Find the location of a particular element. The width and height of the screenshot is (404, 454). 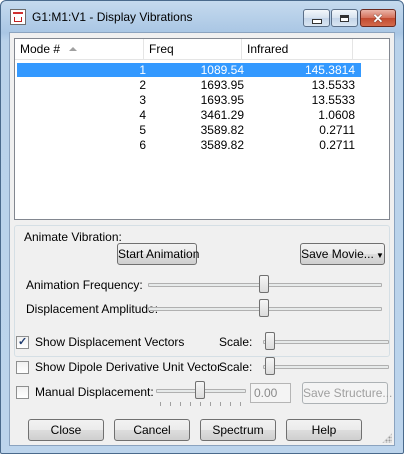

app-icon is located at coordinates (18, 17).